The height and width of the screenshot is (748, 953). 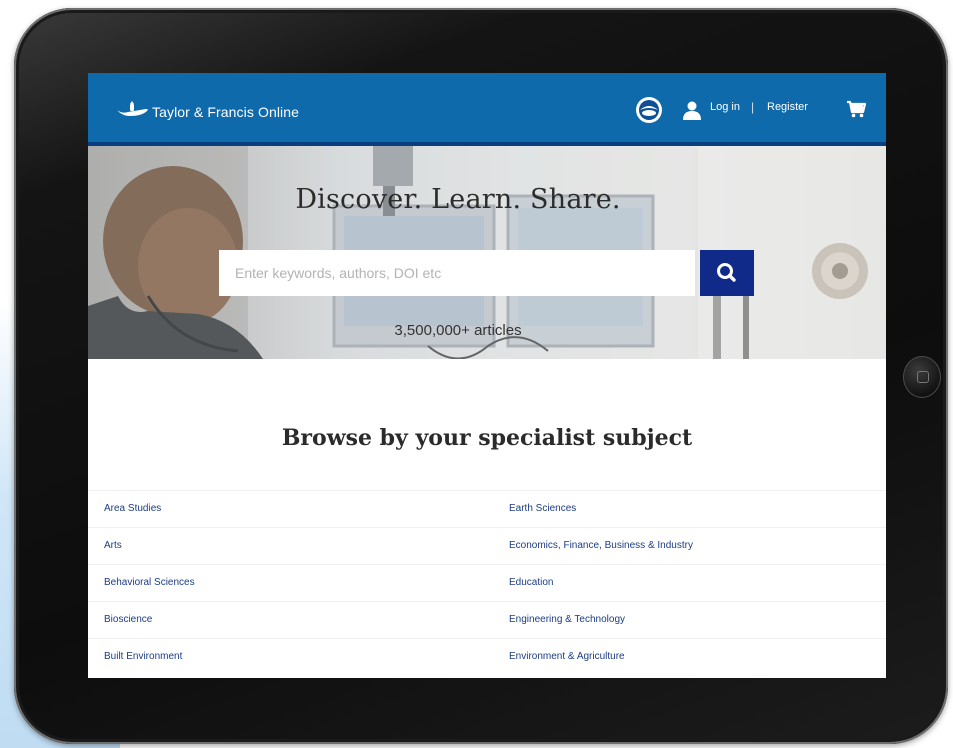 I want to click on subject-link-behavioral-sciences: Behavioral Sciences, so click(x=149, y=582).